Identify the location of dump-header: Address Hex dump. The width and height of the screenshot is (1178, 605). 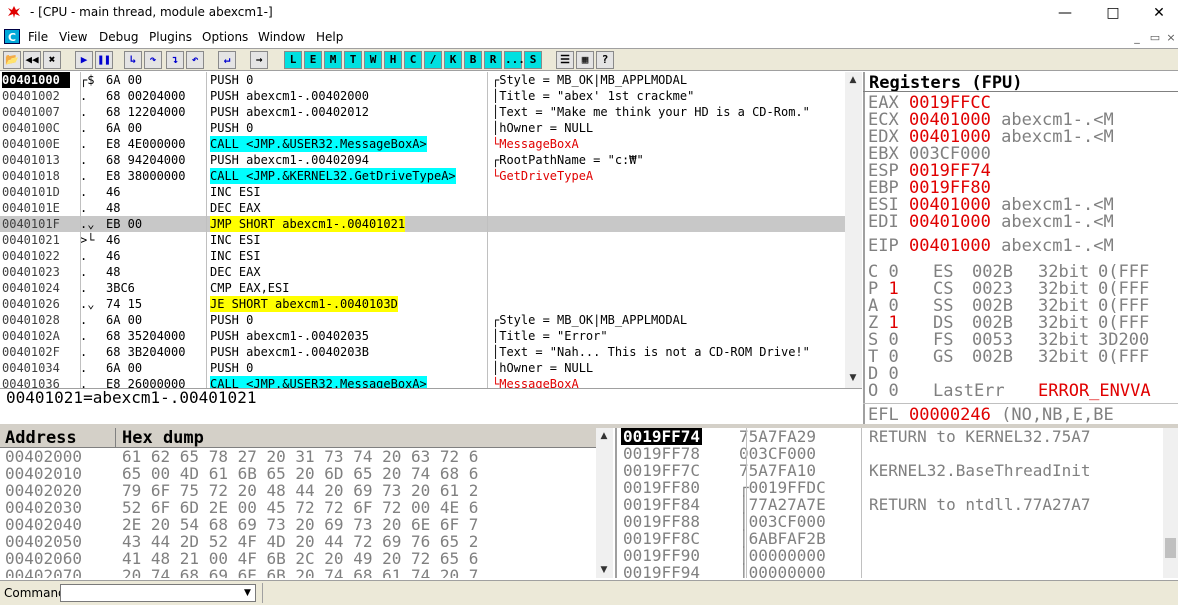
(306, 438).